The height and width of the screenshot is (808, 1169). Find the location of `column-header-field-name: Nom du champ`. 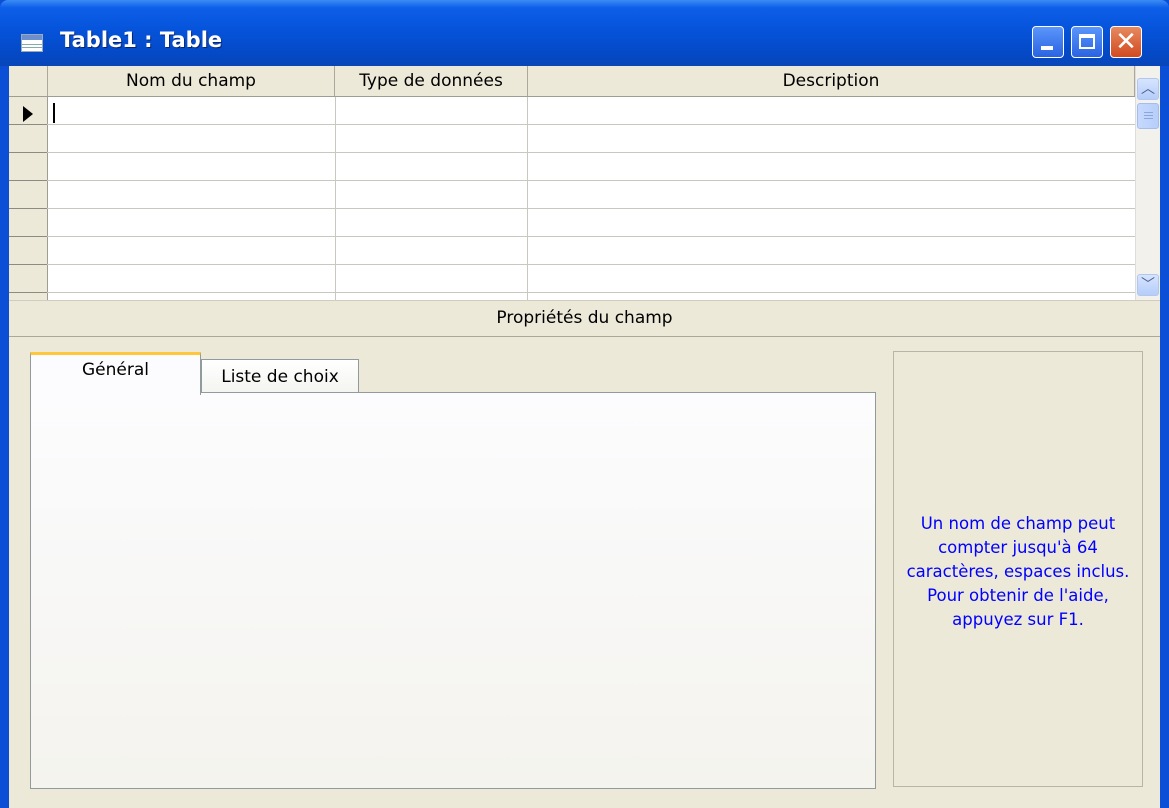

column-header-field-name: Nom du champ is located at coordinates (191, 81).